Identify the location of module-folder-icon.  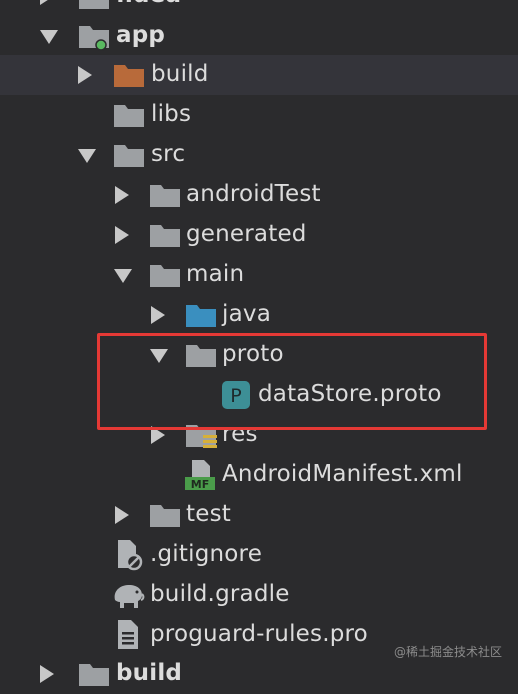
(94, 38).